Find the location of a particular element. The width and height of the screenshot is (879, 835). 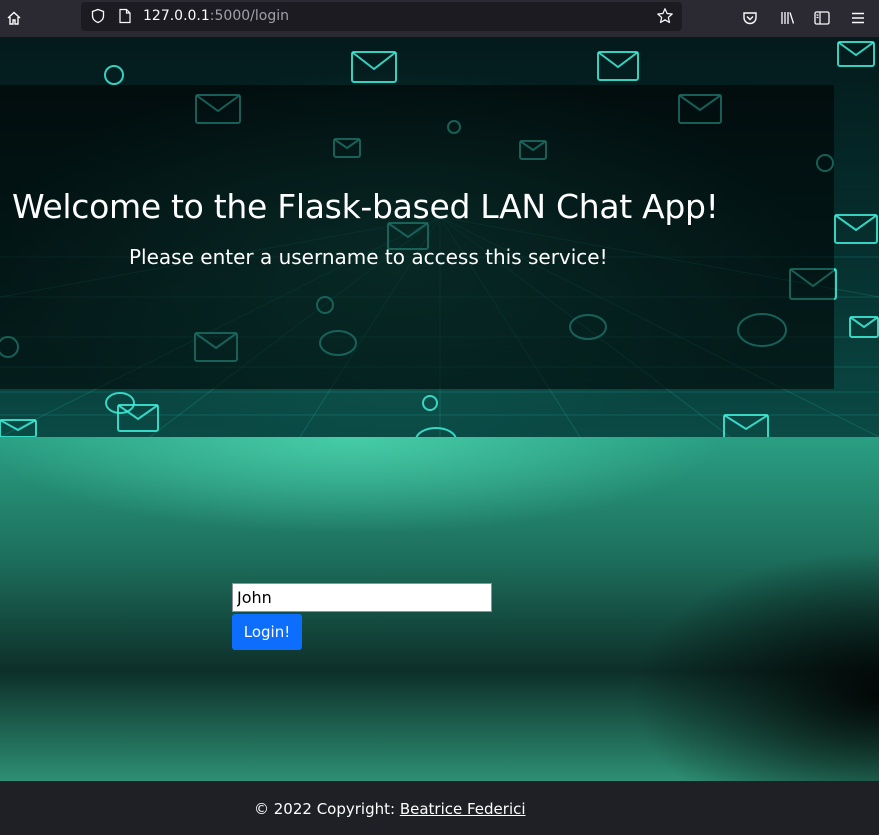

username-input is located at coordinates (362, 597).